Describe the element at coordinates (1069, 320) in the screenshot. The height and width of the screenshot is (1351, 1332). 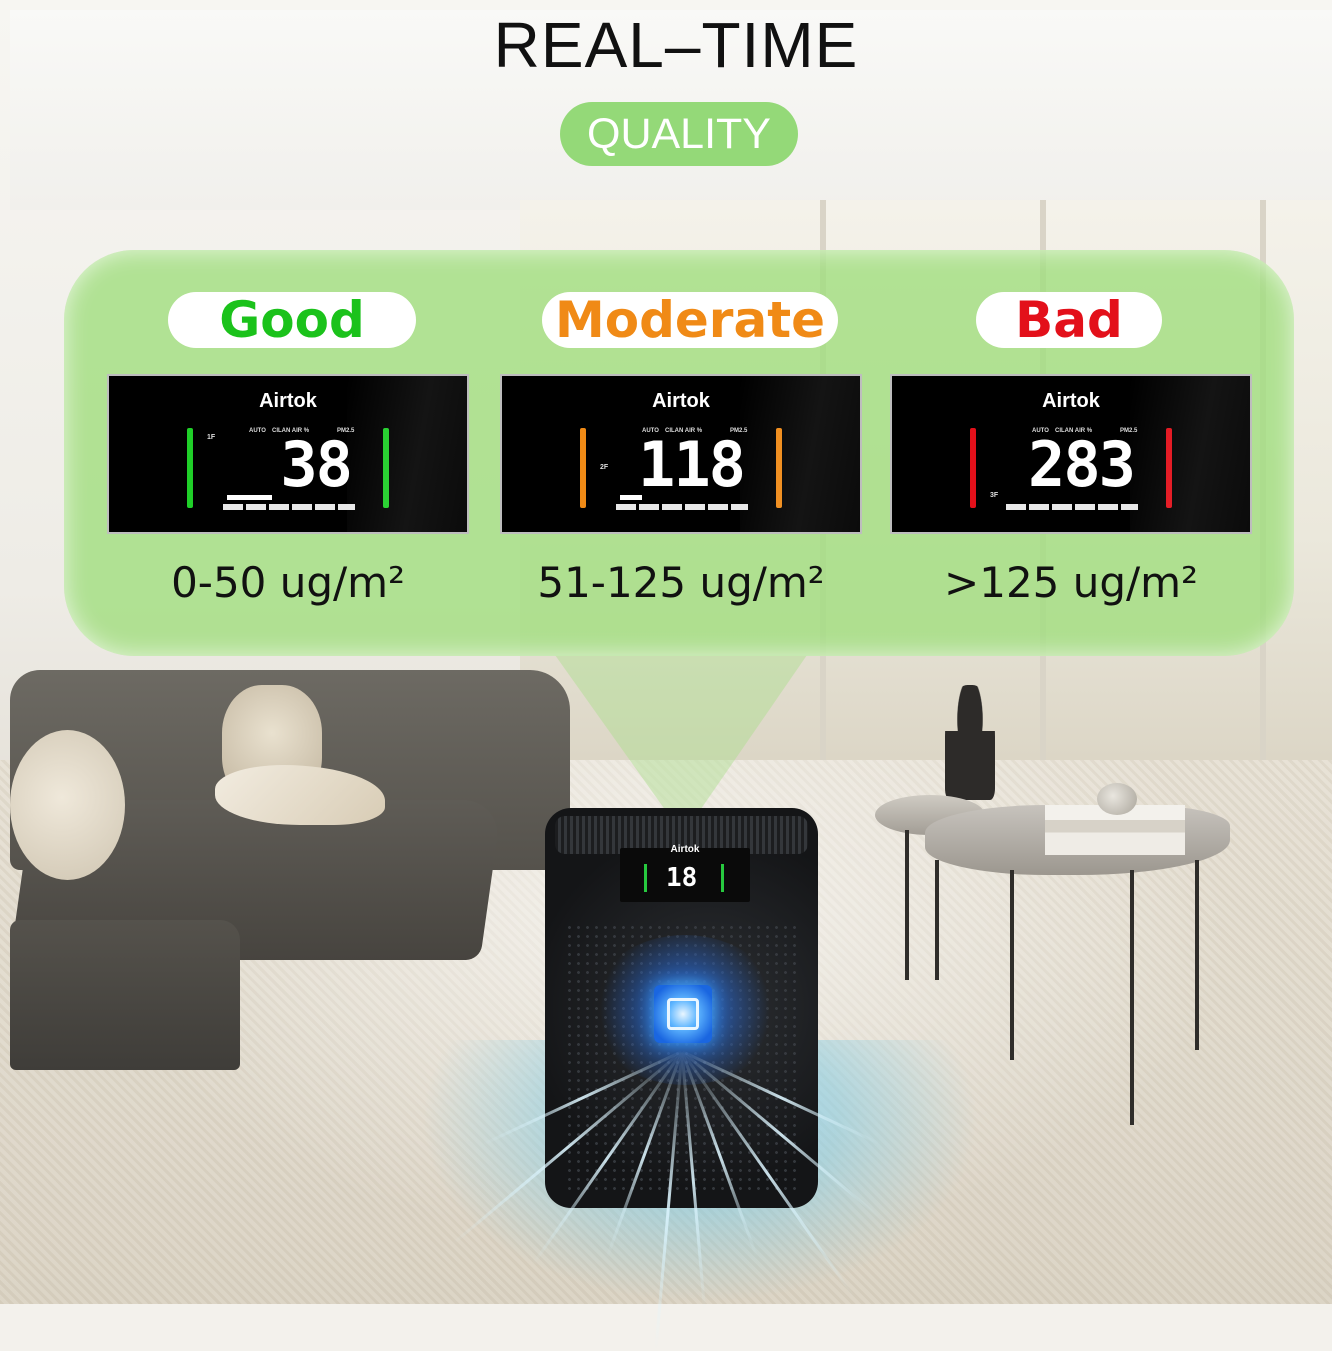
I see `level-label-bad: Bad` at that location.